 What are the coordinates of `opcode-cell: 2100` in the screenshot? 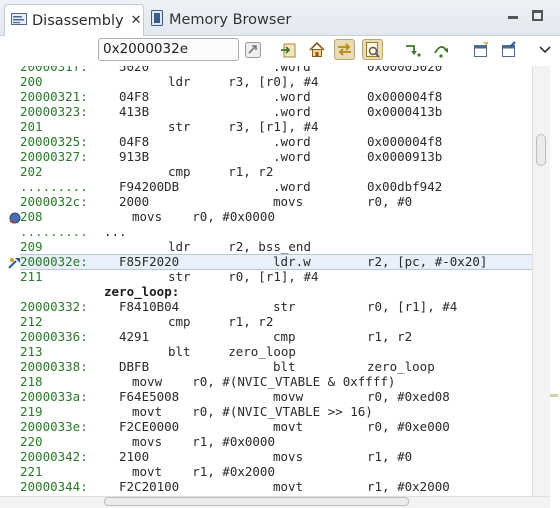 It's located at (134, 456).